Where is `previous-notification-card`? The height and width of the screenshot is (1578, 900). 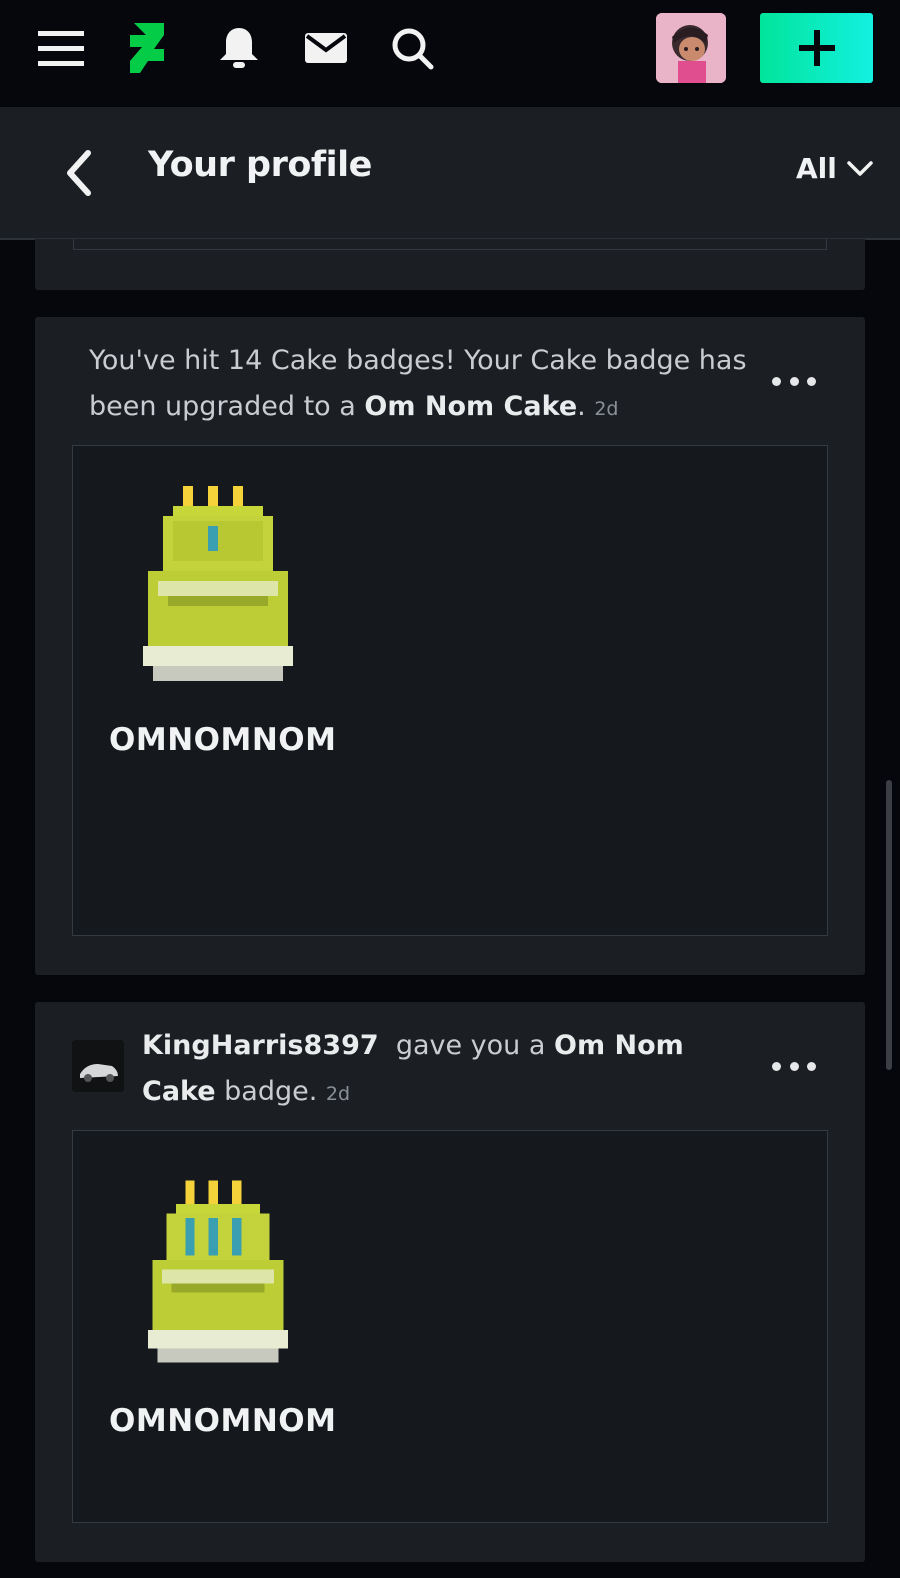 previous-notification-card is located at coordinates (450, 264).